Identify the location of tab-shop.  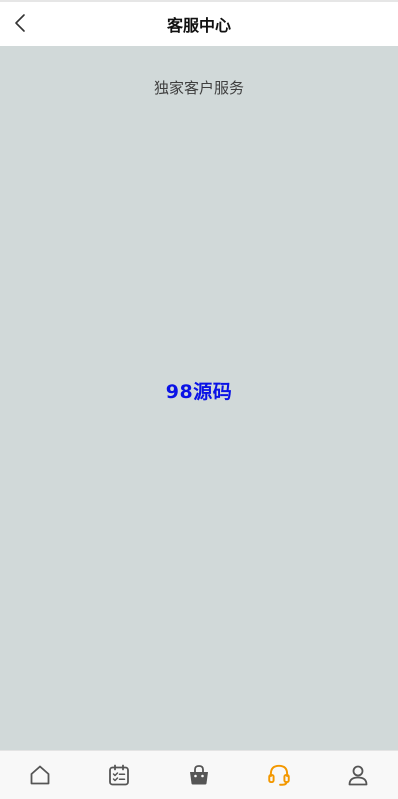
(199, 775).